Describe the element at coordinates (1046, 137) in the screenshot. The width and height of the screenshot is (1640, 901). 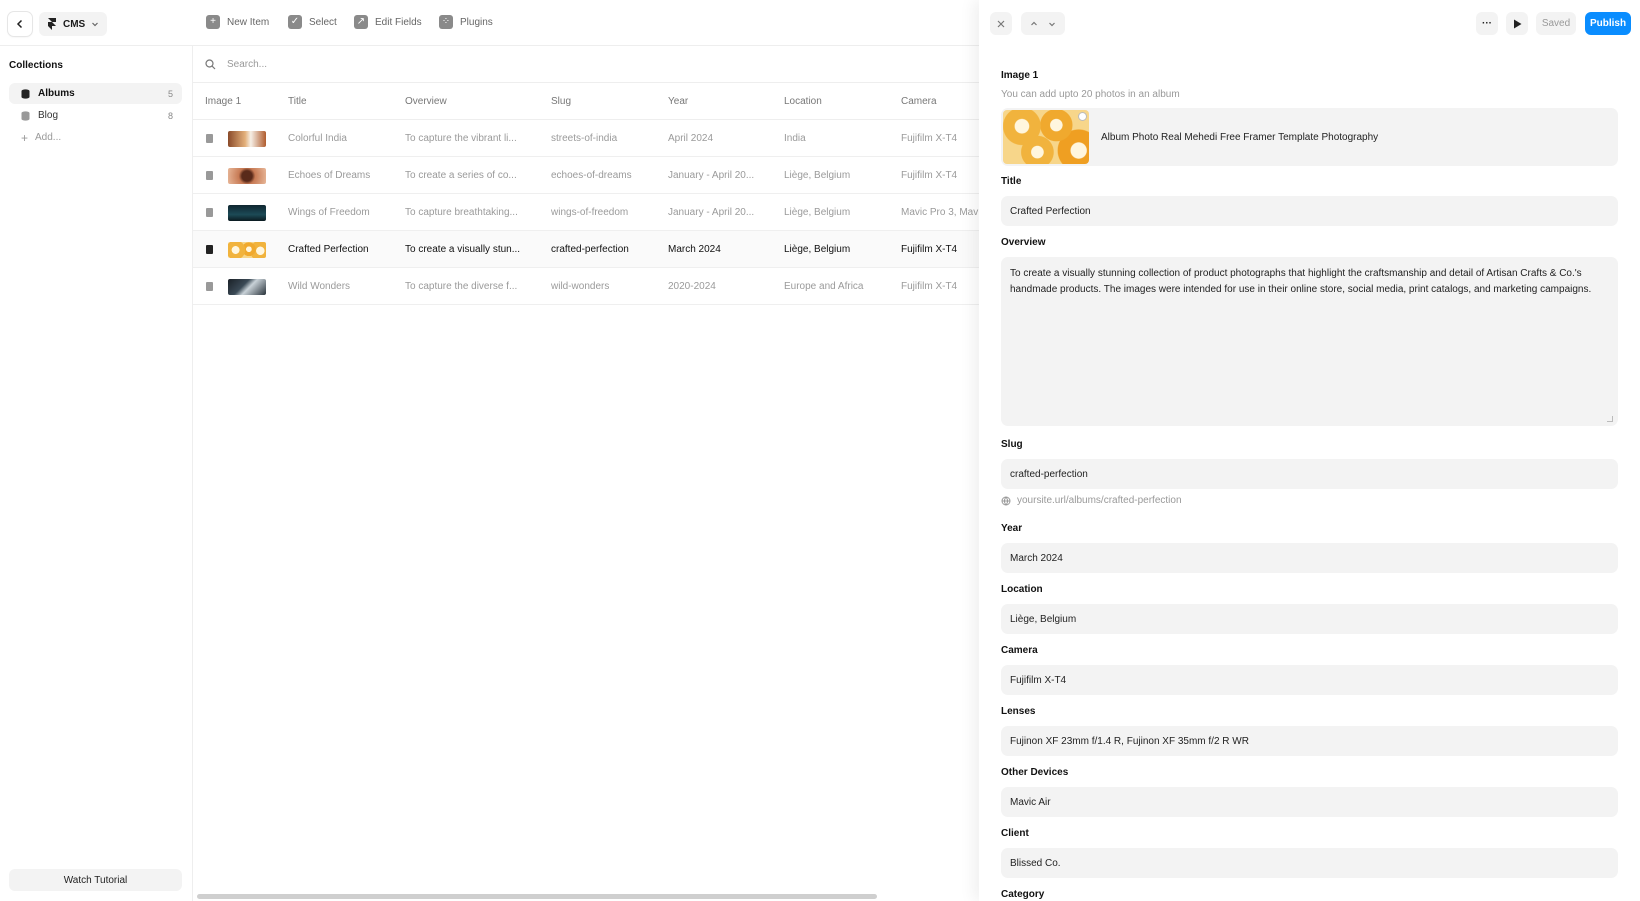
I see `album-photo` at that location.